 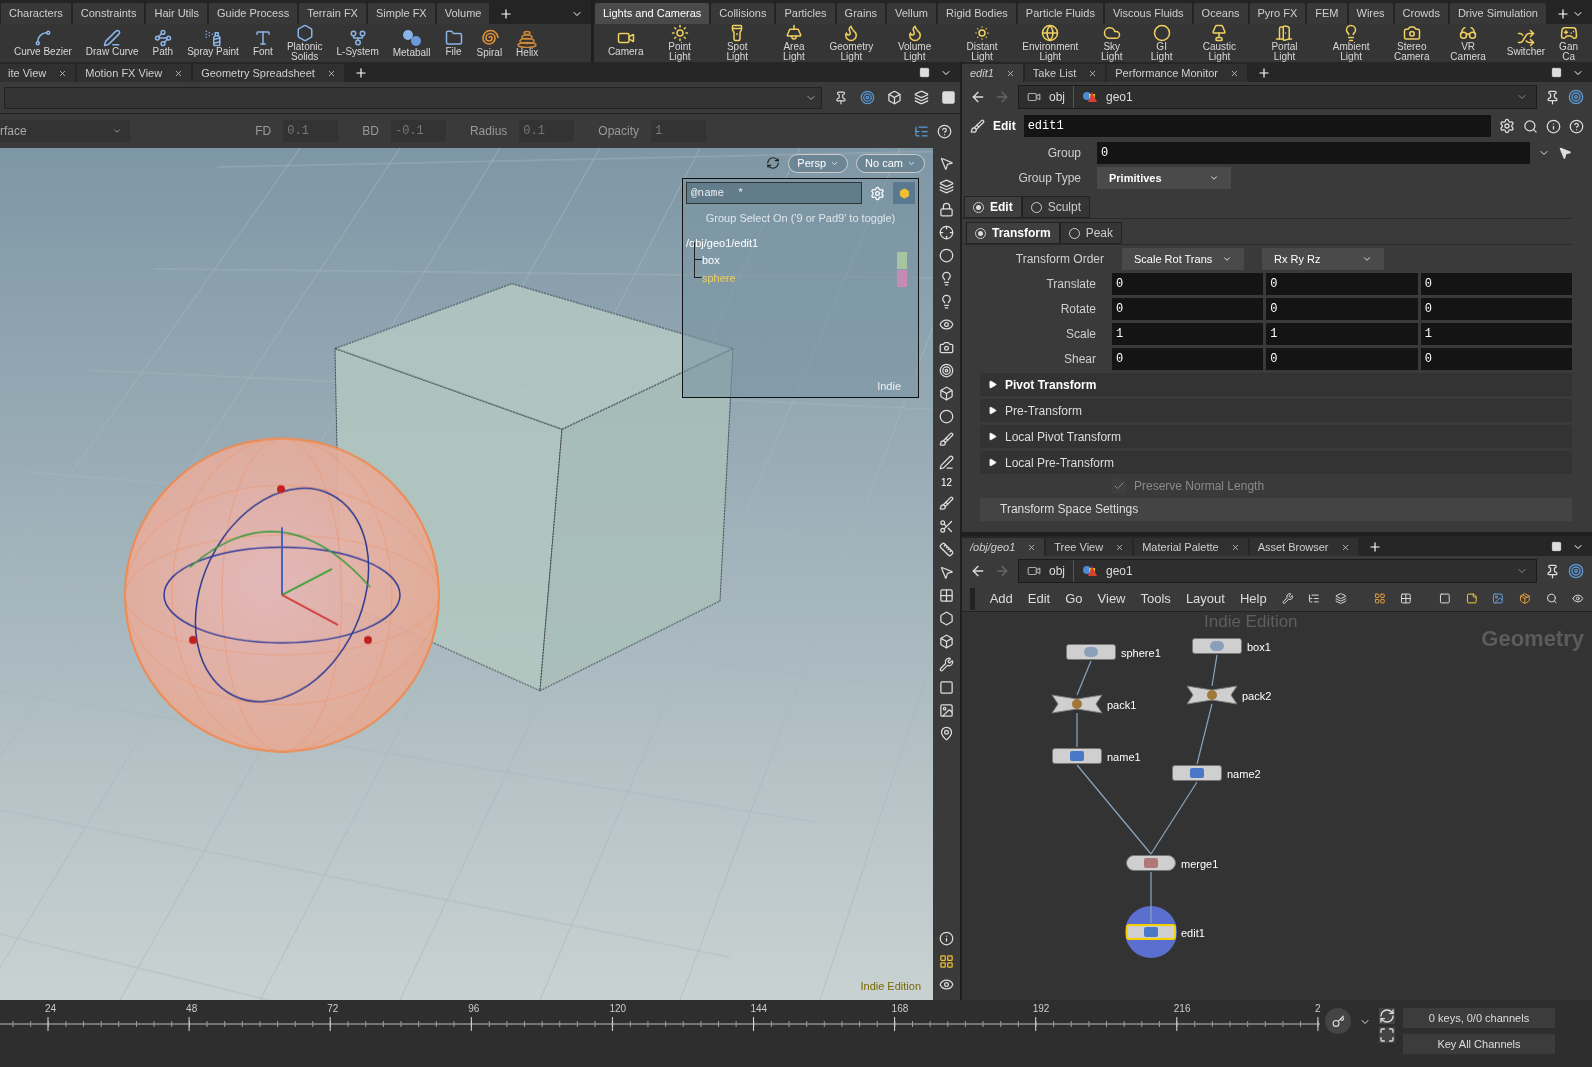 What do you see at coordinates (1220, 13) in the screenshot?
I see `shelf-tab: Oceans` at bounding box center [1220, 13].